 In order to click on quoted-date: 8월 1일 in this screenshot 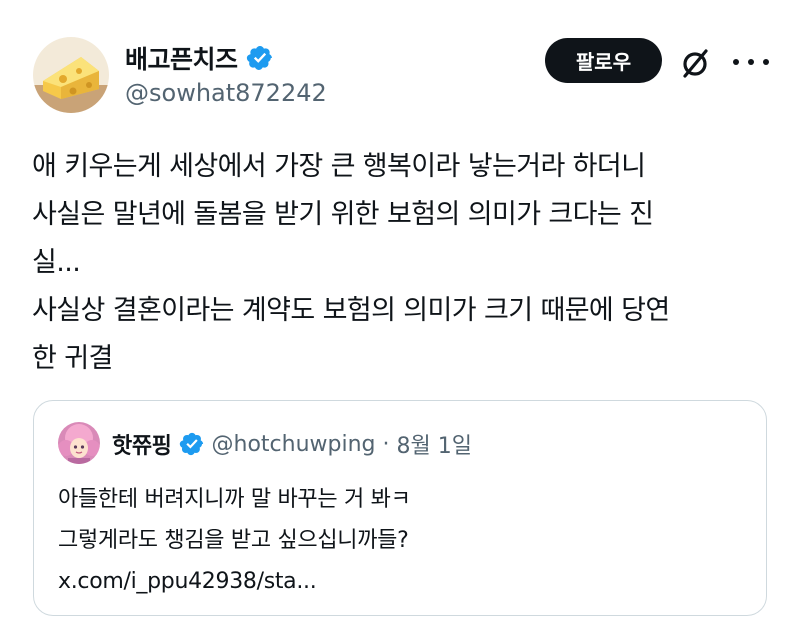, I will do `click(434, 444)`.